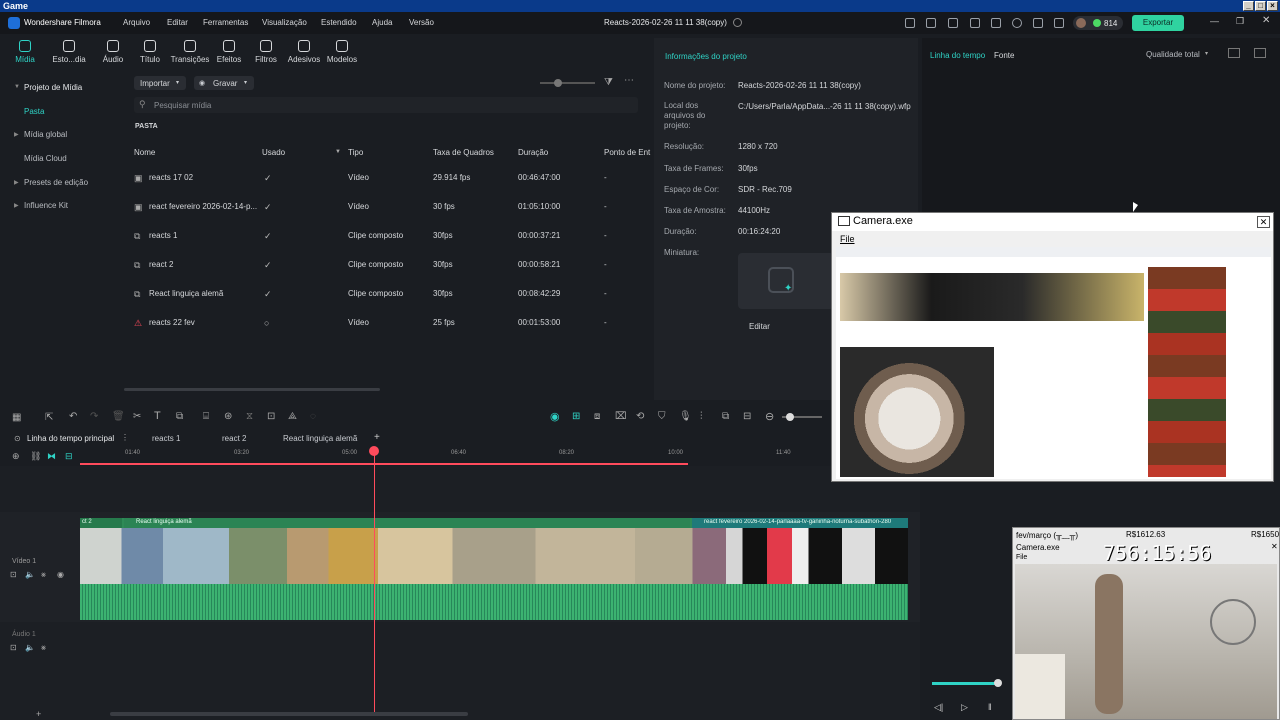 This screenshot has width=1280, height=720. Describe the element at coordinates (964, 707) in the screenshot. I see `play-icon: ▷` at that location.